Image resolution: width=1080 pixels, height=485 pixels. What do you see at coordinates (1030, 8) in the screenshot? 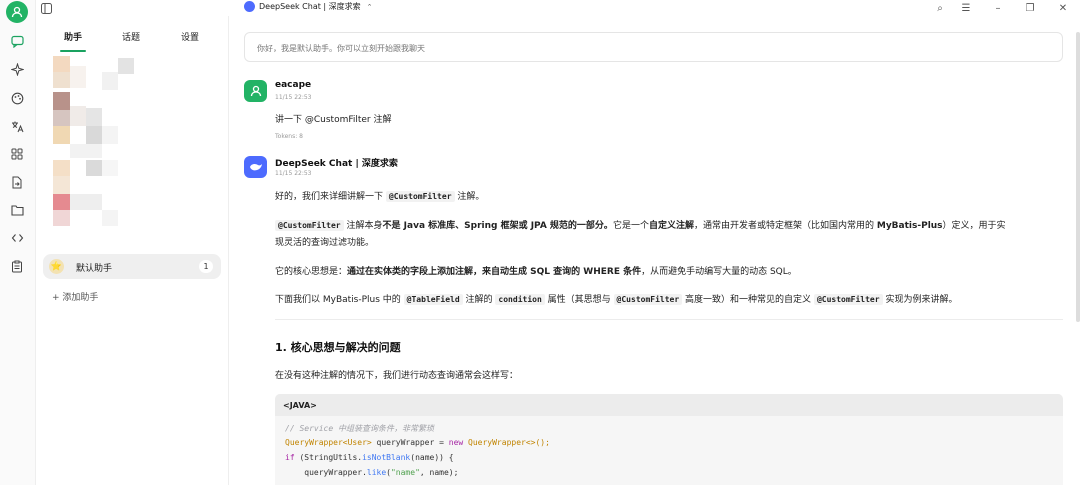
I see `restore-icon: ❐` at bounding box center [1030, 8].